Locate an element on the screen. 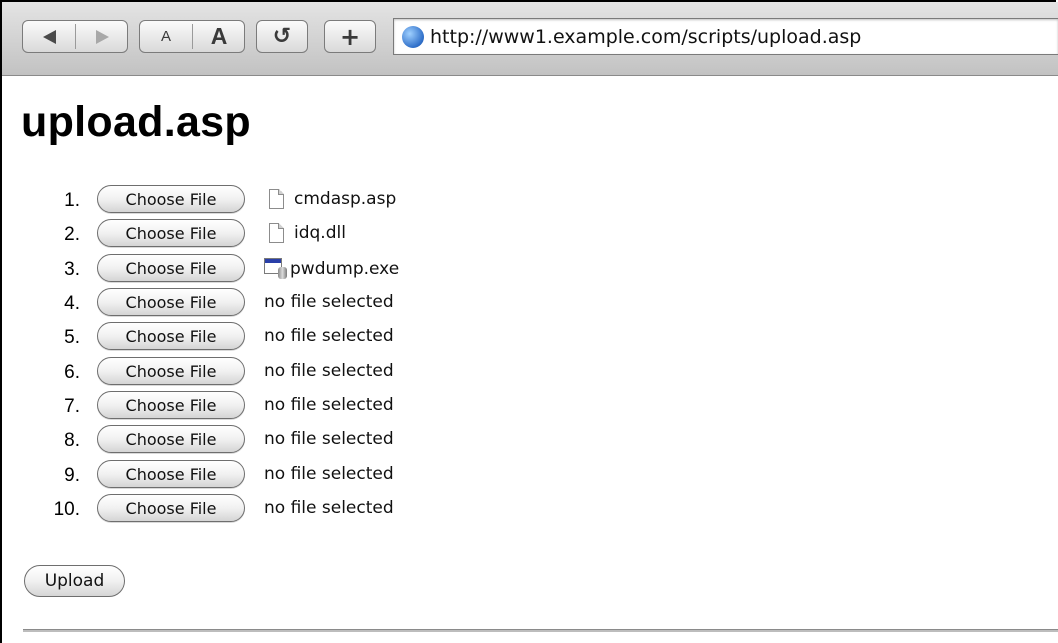 This screenshot has height=643, width=1058. file-name: cmdasp.asp is located at coordinates (345, 199).